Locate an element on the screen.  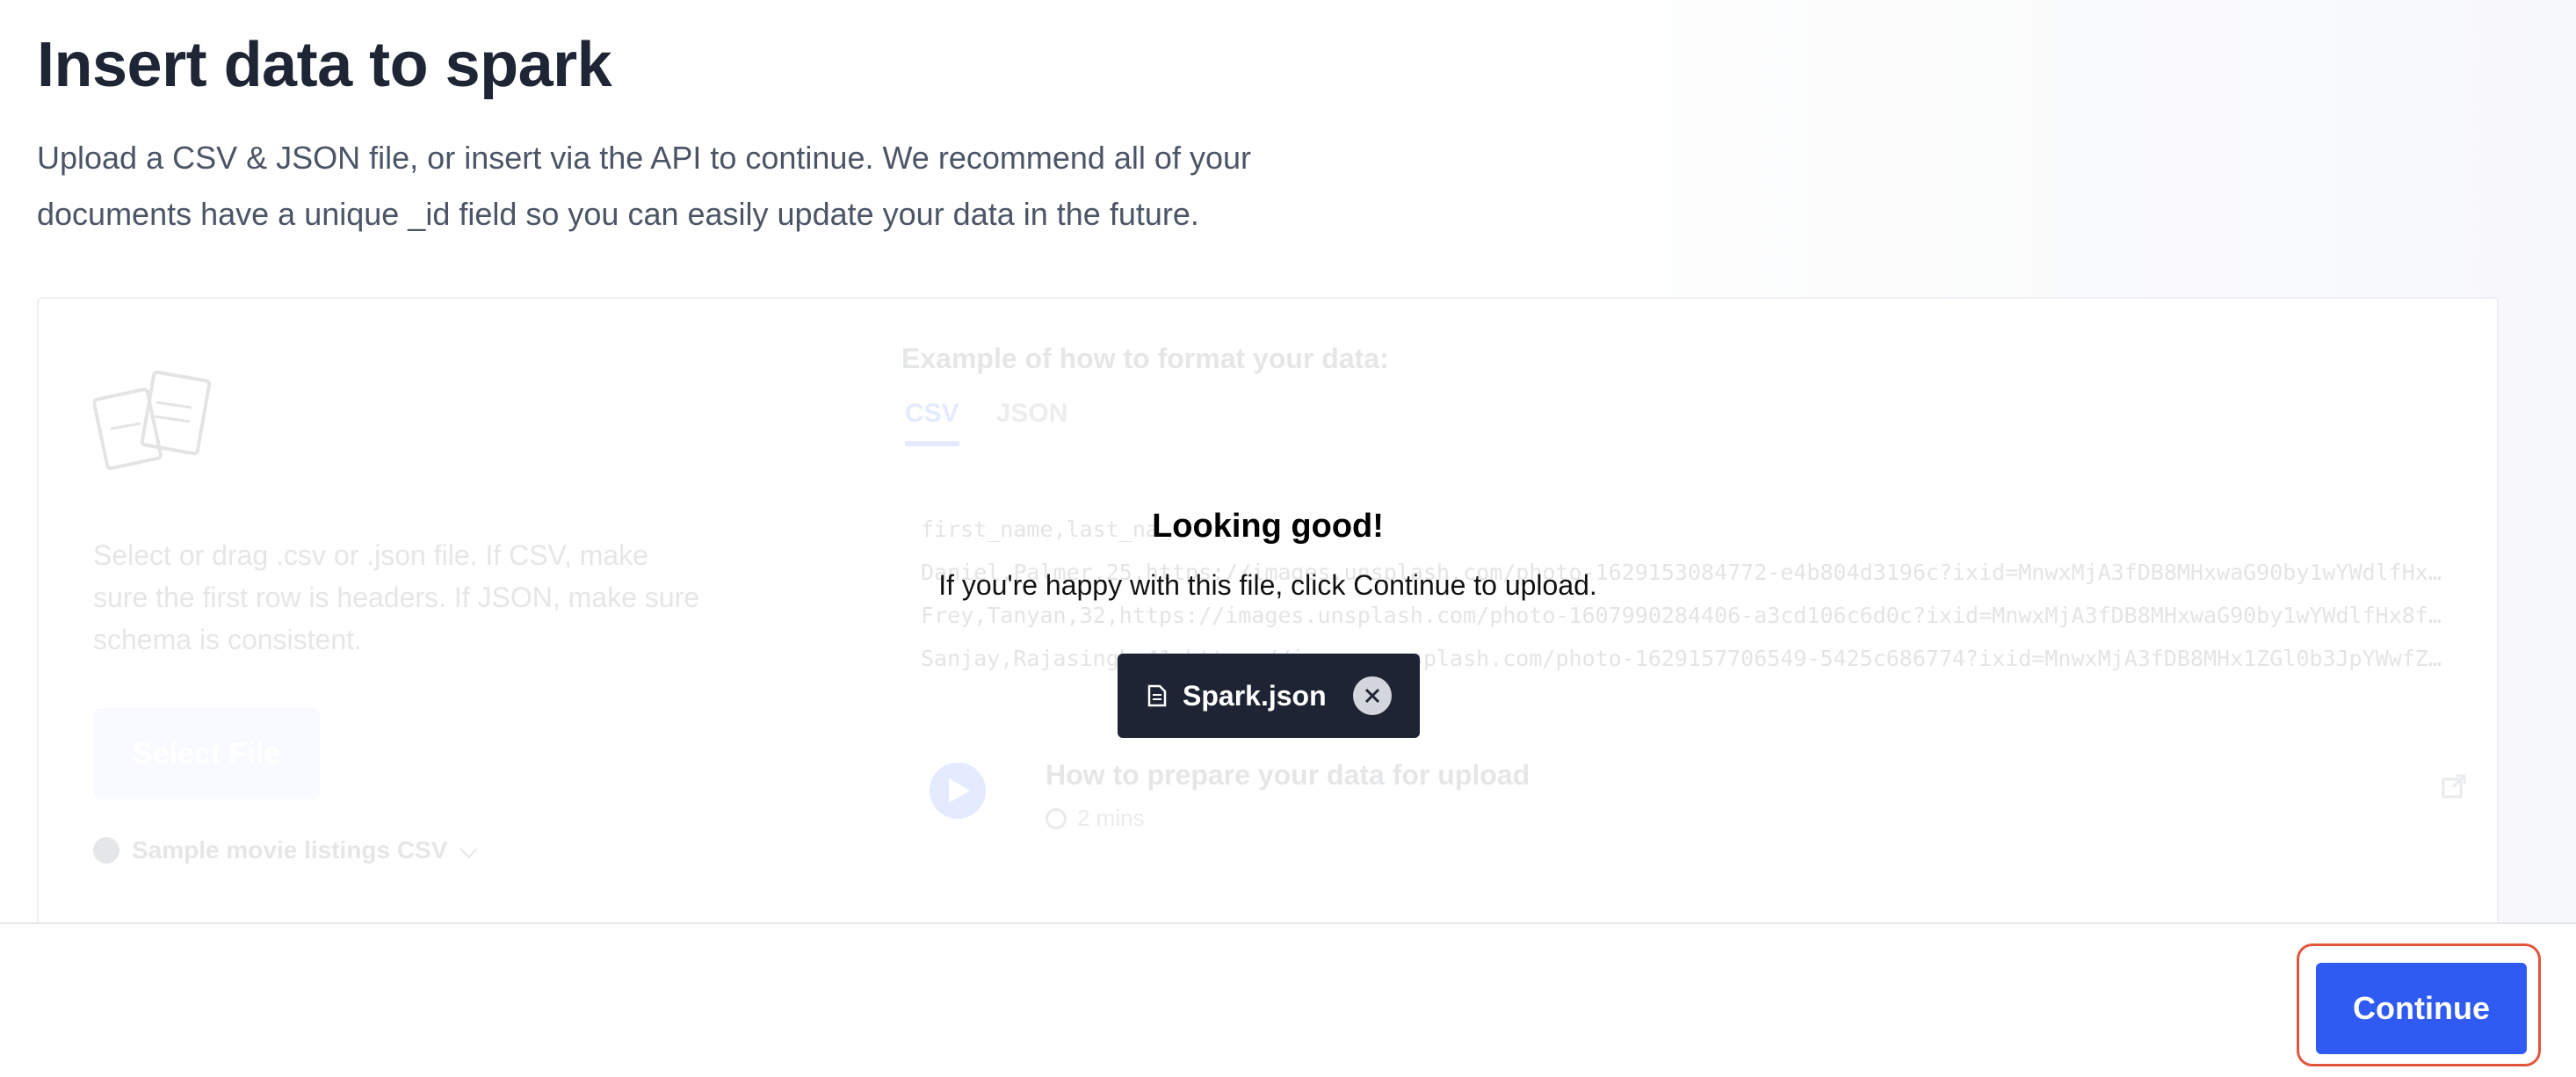
sample-dataset-dropdown: Sample movie listings CSV ⌵ is located at coordinates (285, 850).